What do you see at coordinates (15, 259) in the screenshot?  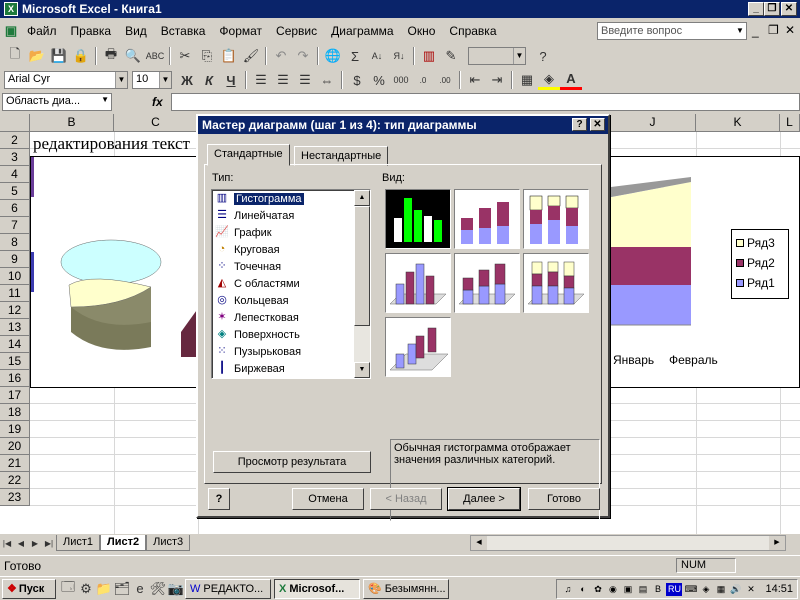 I see `row-header: 9` at bounding box center [15, 259].